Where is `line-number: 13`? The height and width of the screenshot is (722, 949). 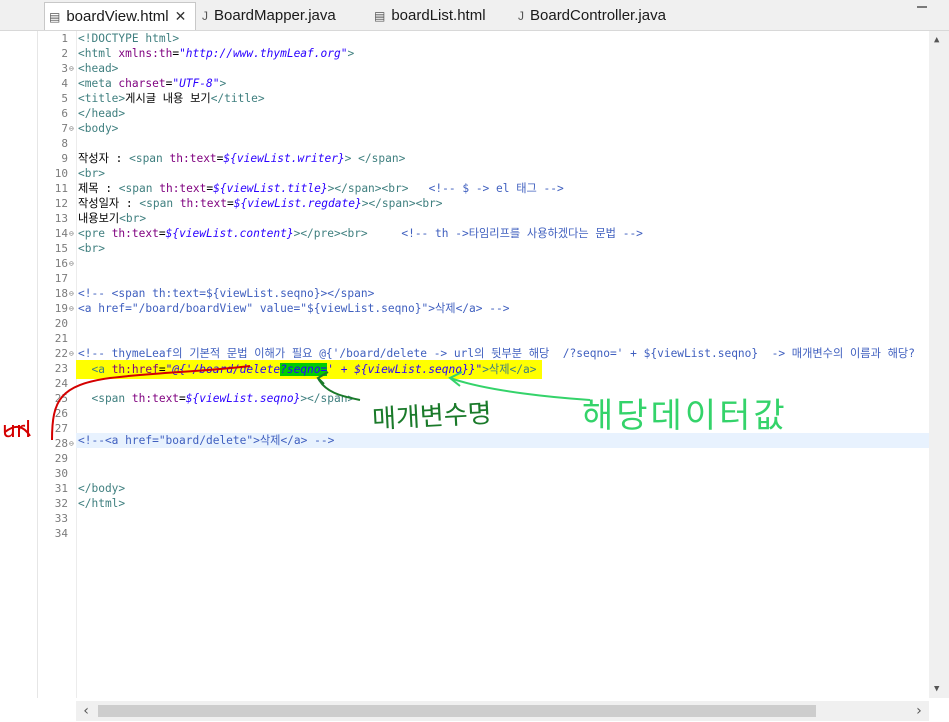
line-number: 13 is located at coordinates (61, 218).